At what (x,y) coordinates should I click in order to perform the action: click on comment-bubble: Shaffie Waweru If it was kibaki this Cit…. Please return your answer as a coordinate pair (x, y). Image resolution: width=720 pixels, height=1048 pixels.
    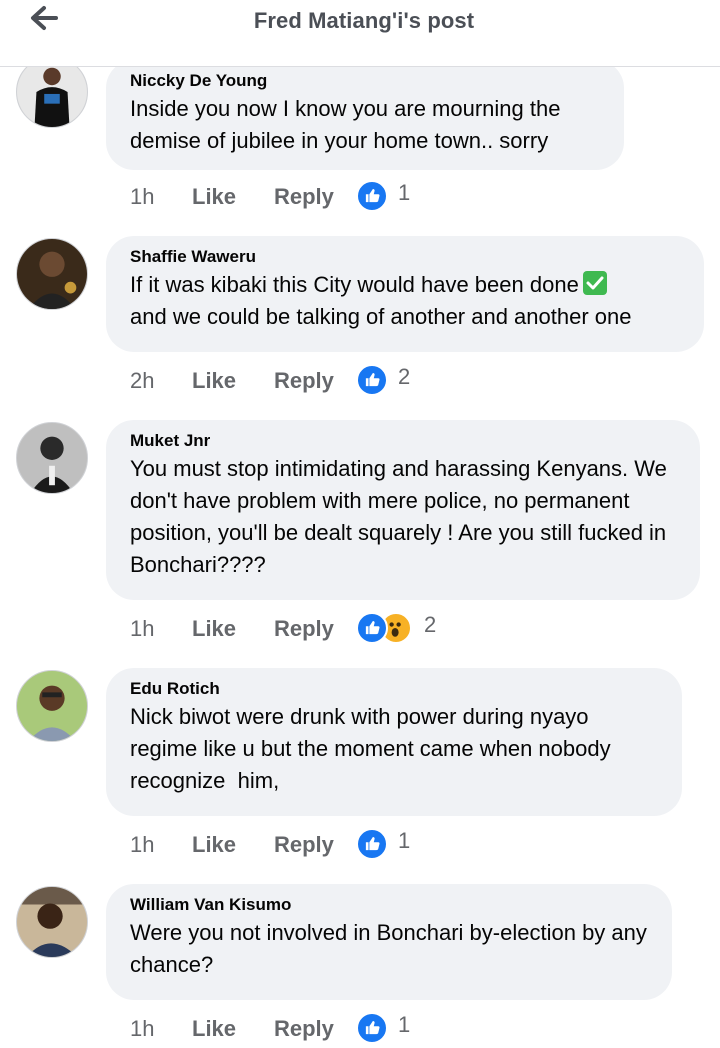
    Looking at the image, I should click on (405, 294).